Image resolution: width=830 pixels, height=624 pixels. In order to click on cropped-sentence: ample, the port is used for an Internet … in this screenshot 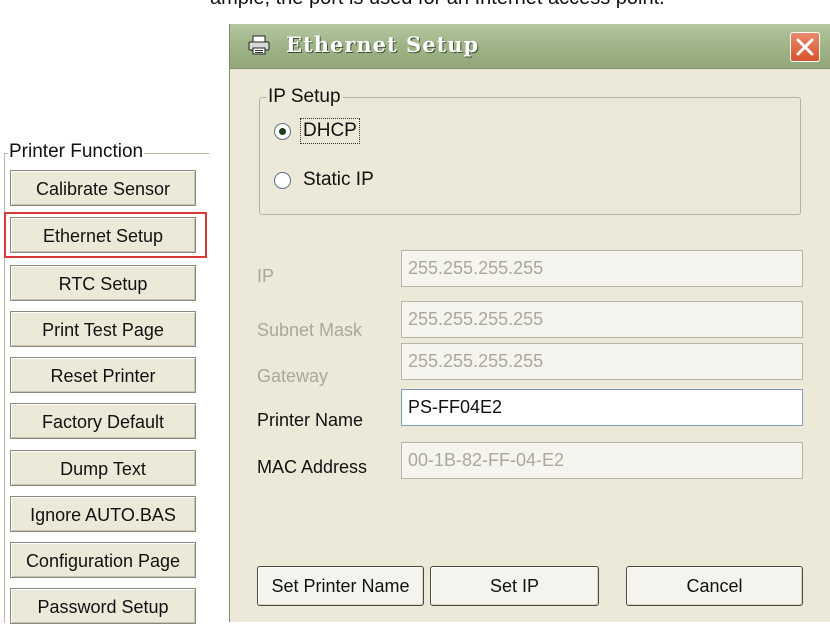, I will do `click(437, 4)`.